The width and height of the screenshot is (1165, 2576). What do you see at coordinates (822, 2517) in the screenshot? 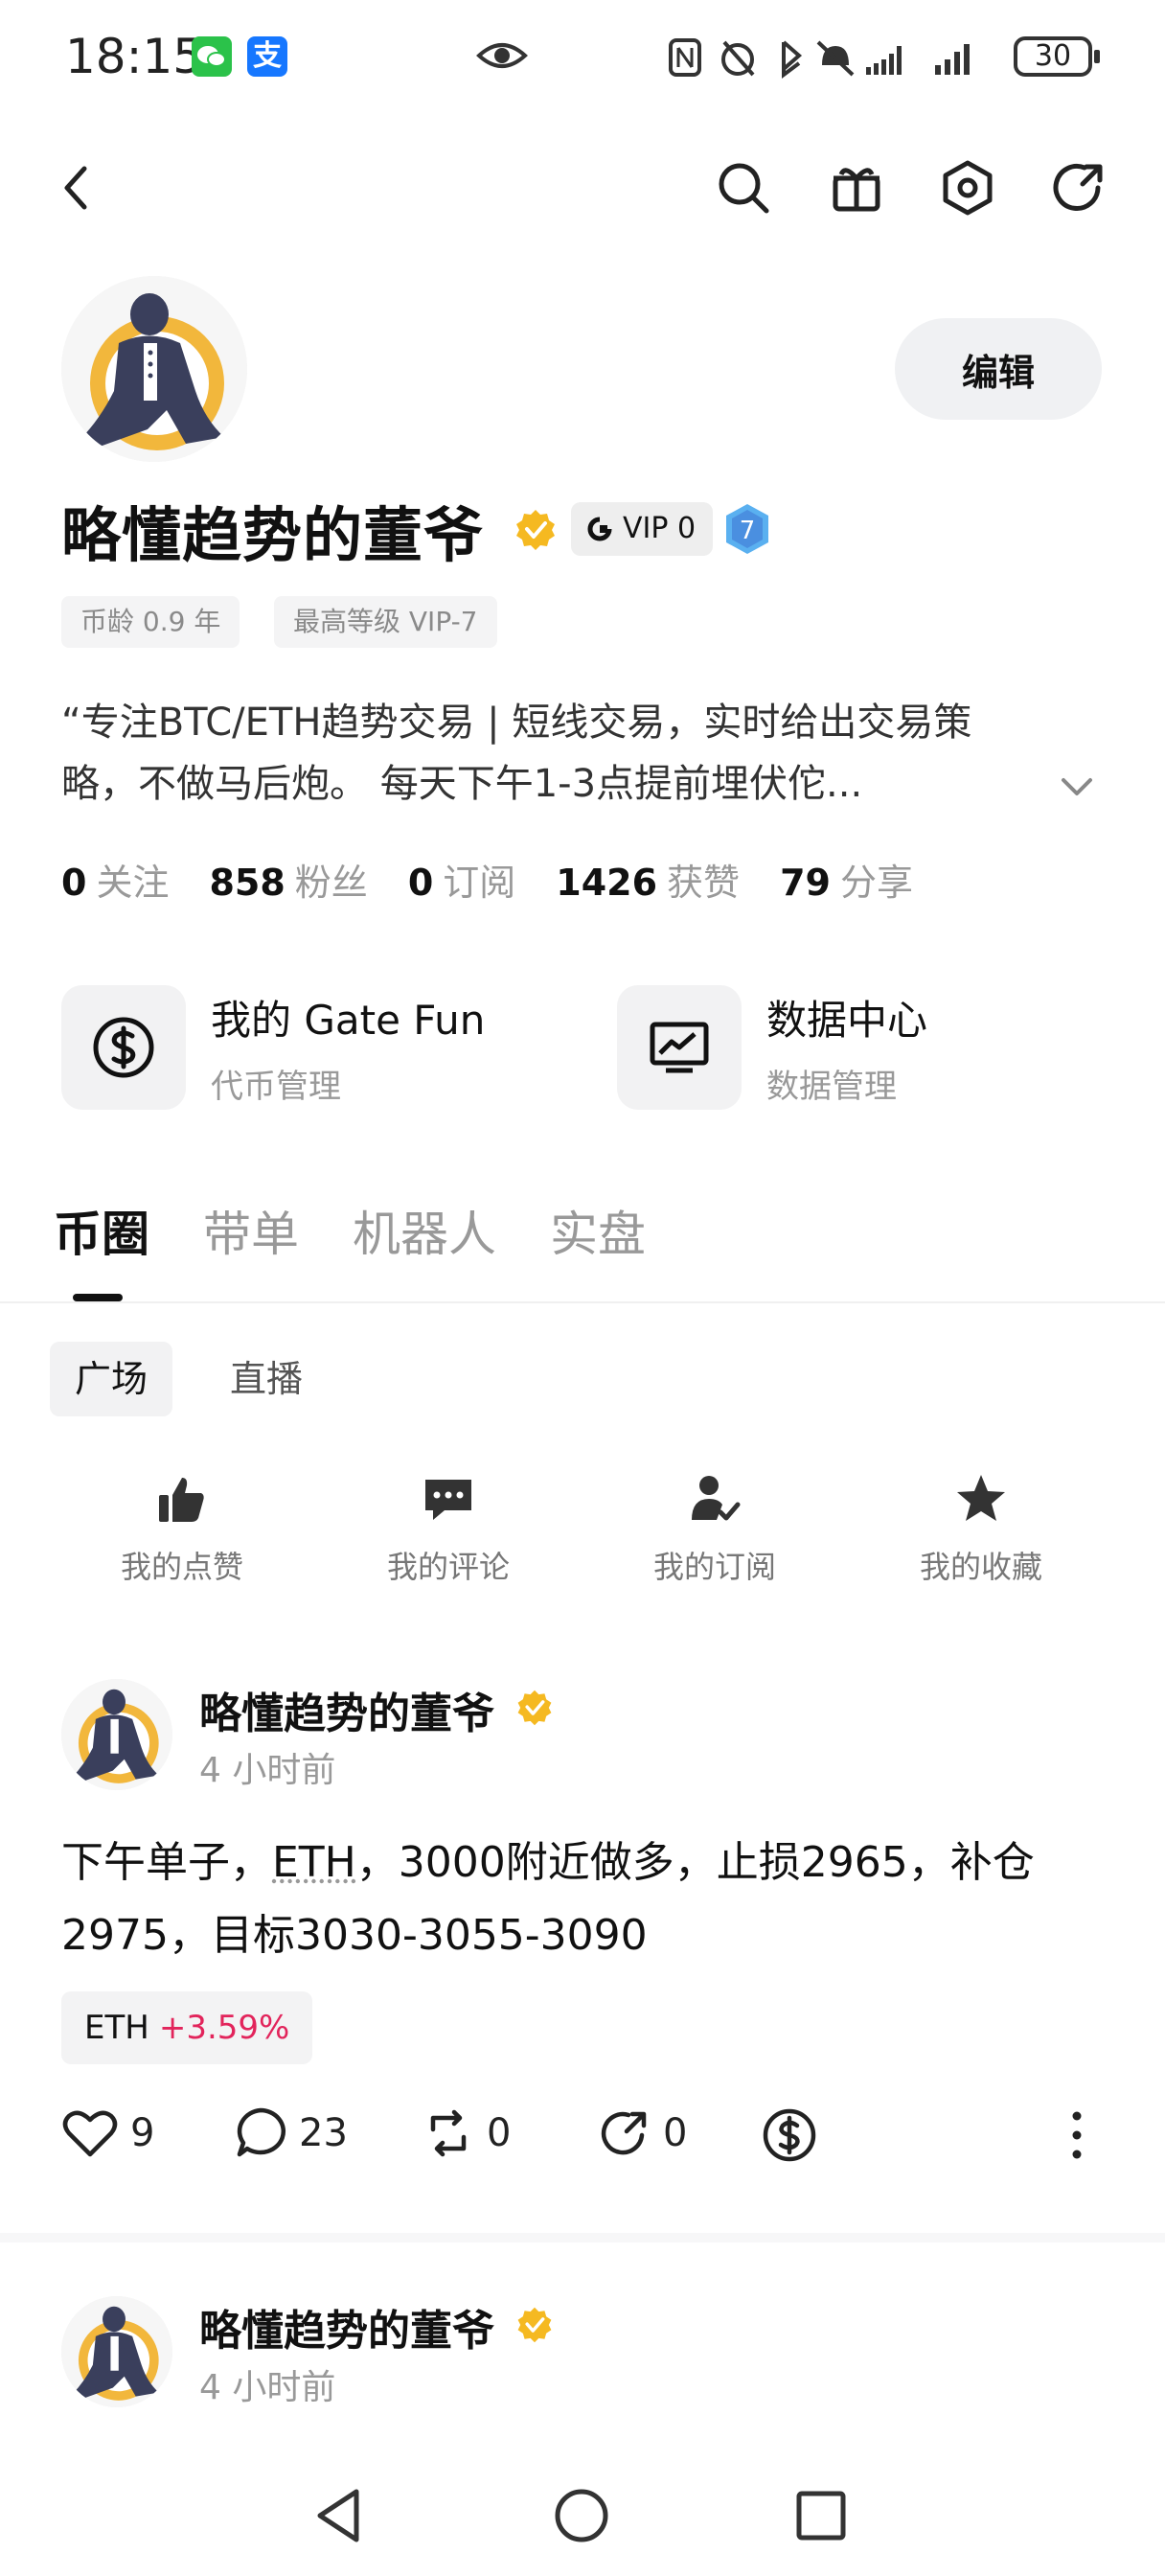
I see `nav-recents-icon` at bounding box center [822, 2517].